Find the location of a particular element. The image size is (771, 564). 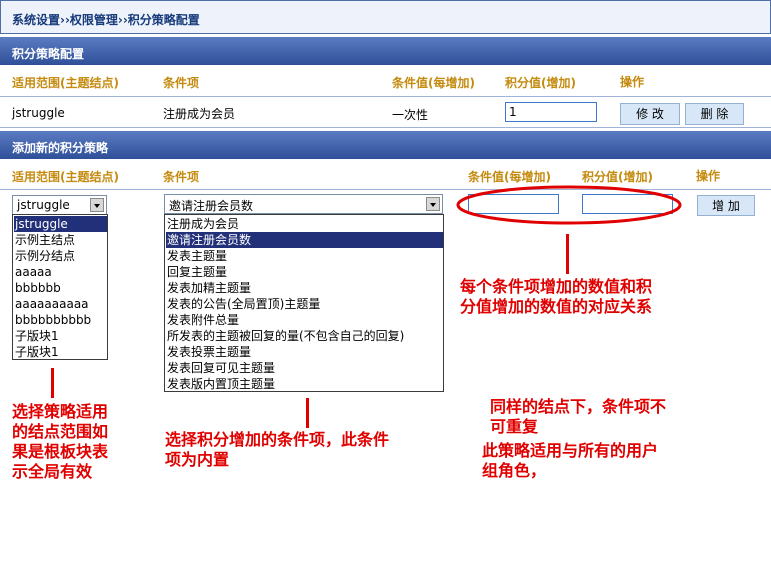

breadcrumb: 系统设置››权限管理››积分策略配置 is located at coordinates (106, 20).